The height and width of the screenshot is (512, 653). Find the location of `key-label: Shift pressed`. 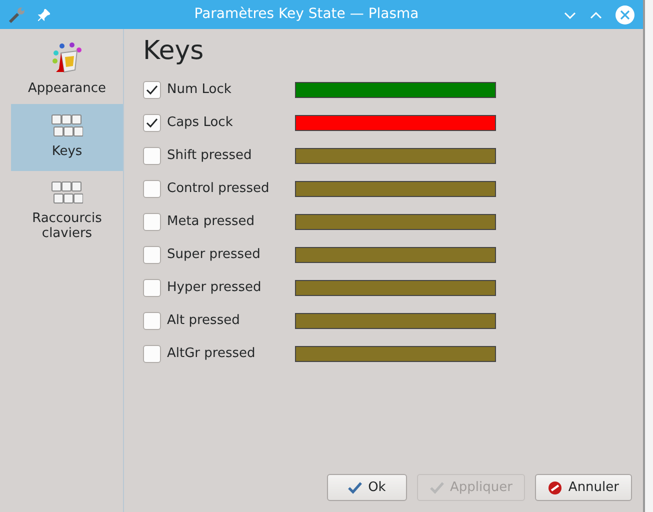

key-label: Shift pressed is located at coordinates (210, 155).